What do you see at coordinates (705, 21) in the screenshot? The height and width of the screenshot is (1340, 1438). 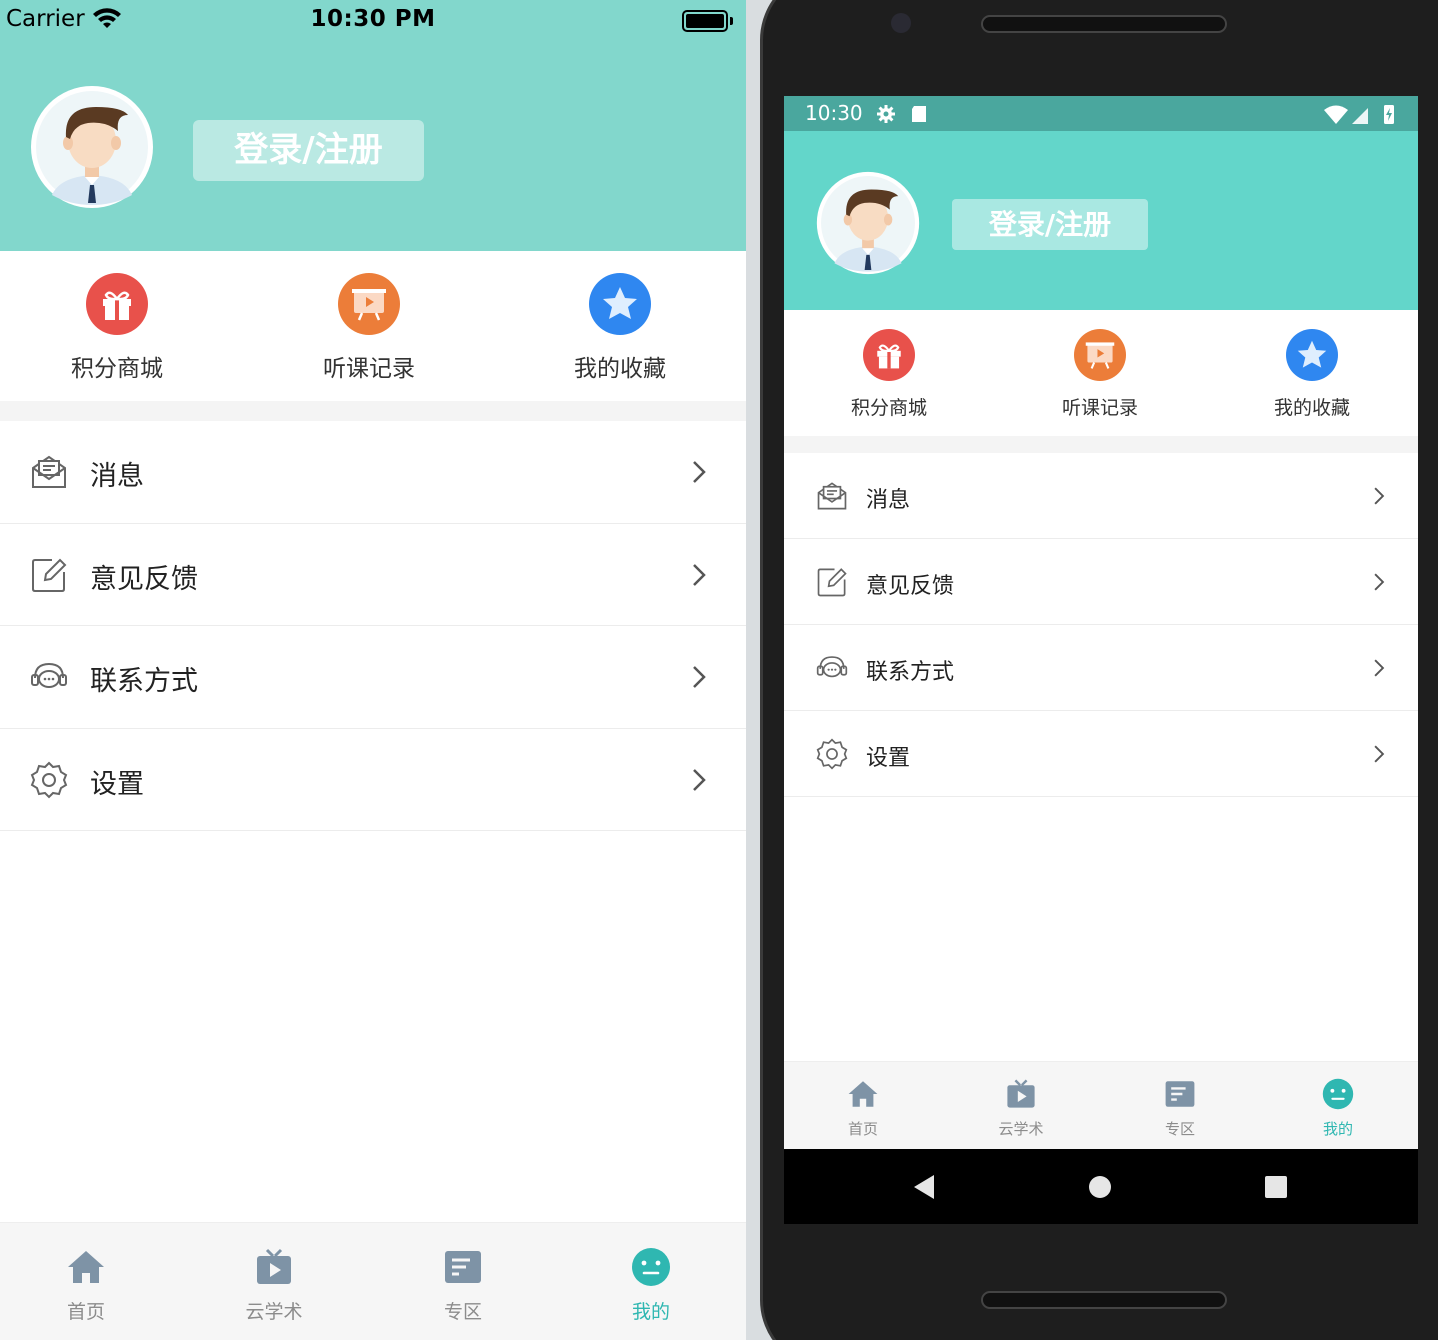 I see `battery-icon` at bounding box center [705, 21].